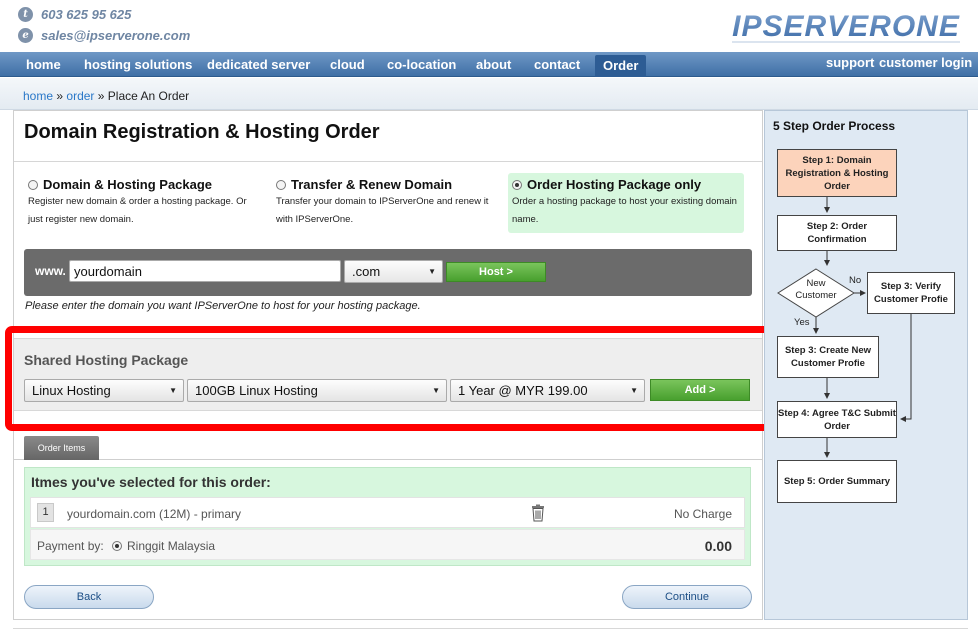  What do you see at coordinates (89, 597) in the screenshot?
I see `back-button: Back` at bounding box center [89, 597].